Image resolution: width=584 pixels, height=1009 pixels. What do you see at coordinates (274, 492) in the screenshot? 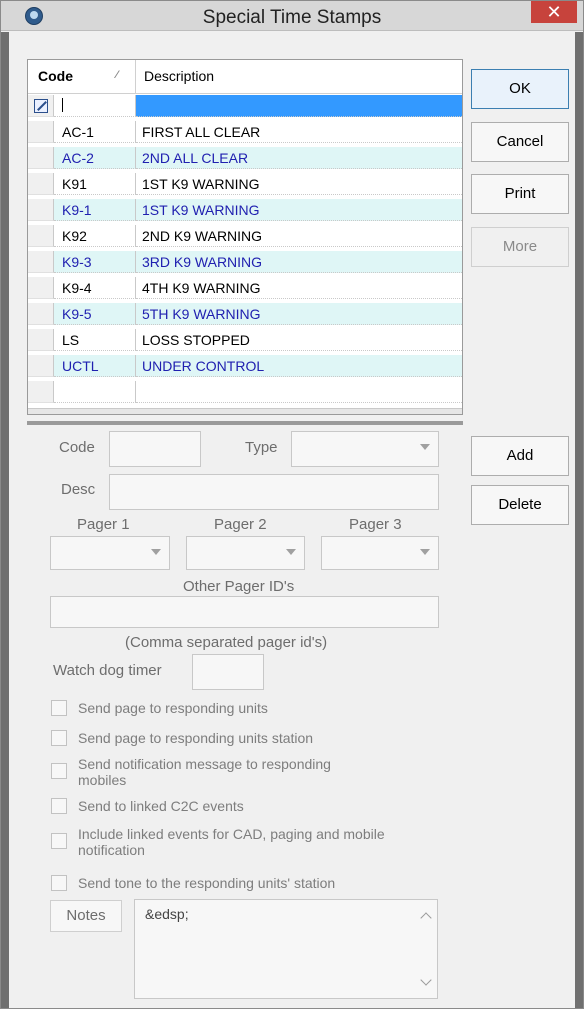
I see `desc-input` at bounding box center [274, 492].